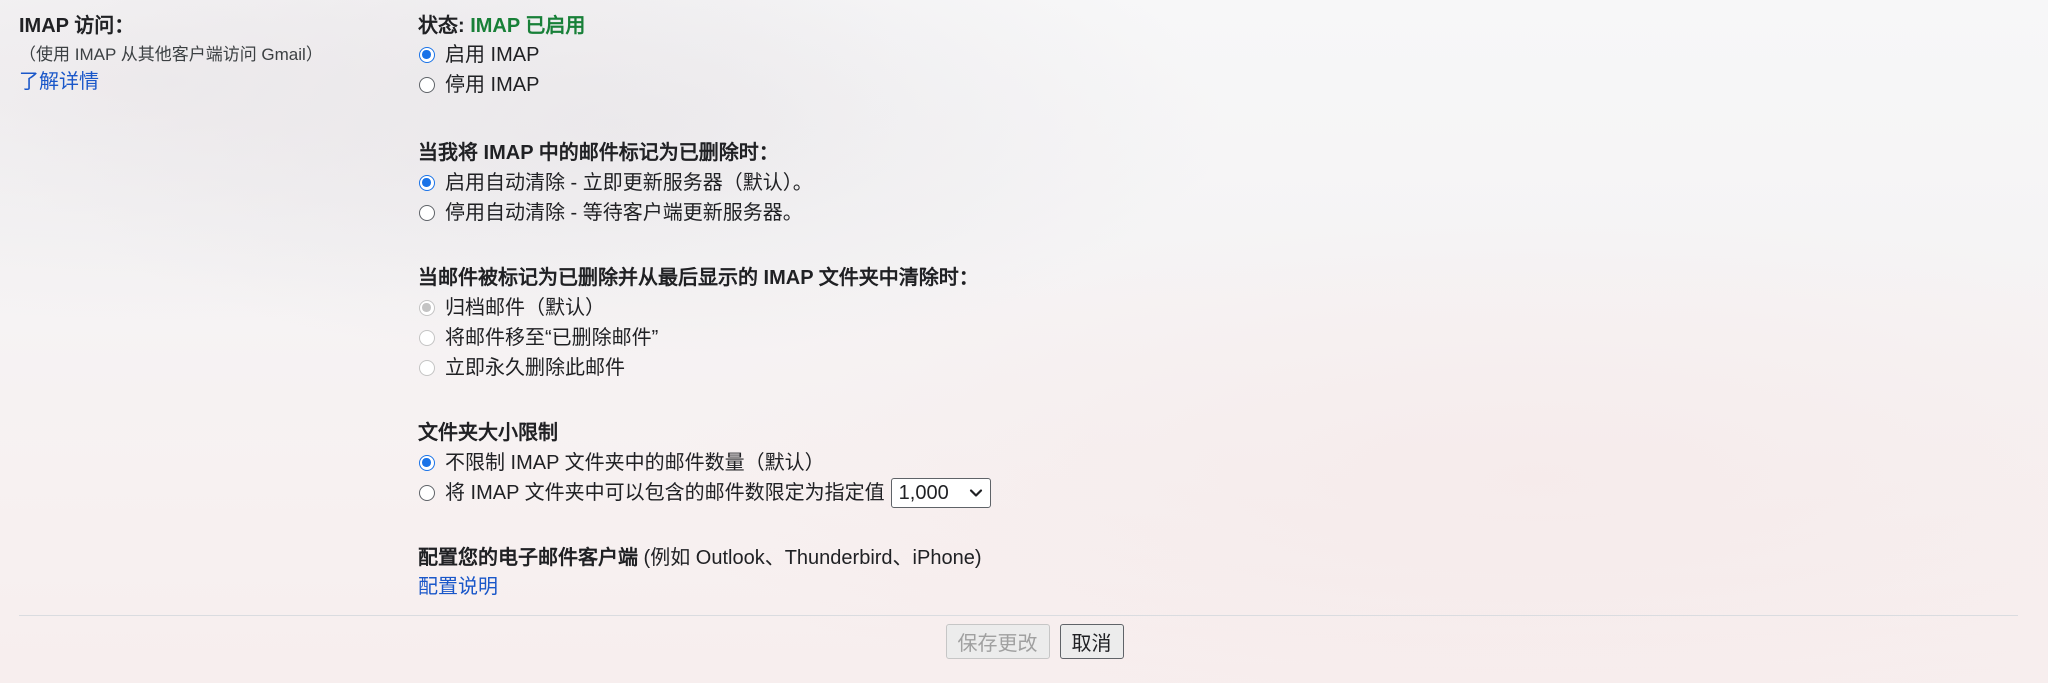 This screenshot has width=2048, height=683. I want to click on chevron-down-icon, so click(975, 493).